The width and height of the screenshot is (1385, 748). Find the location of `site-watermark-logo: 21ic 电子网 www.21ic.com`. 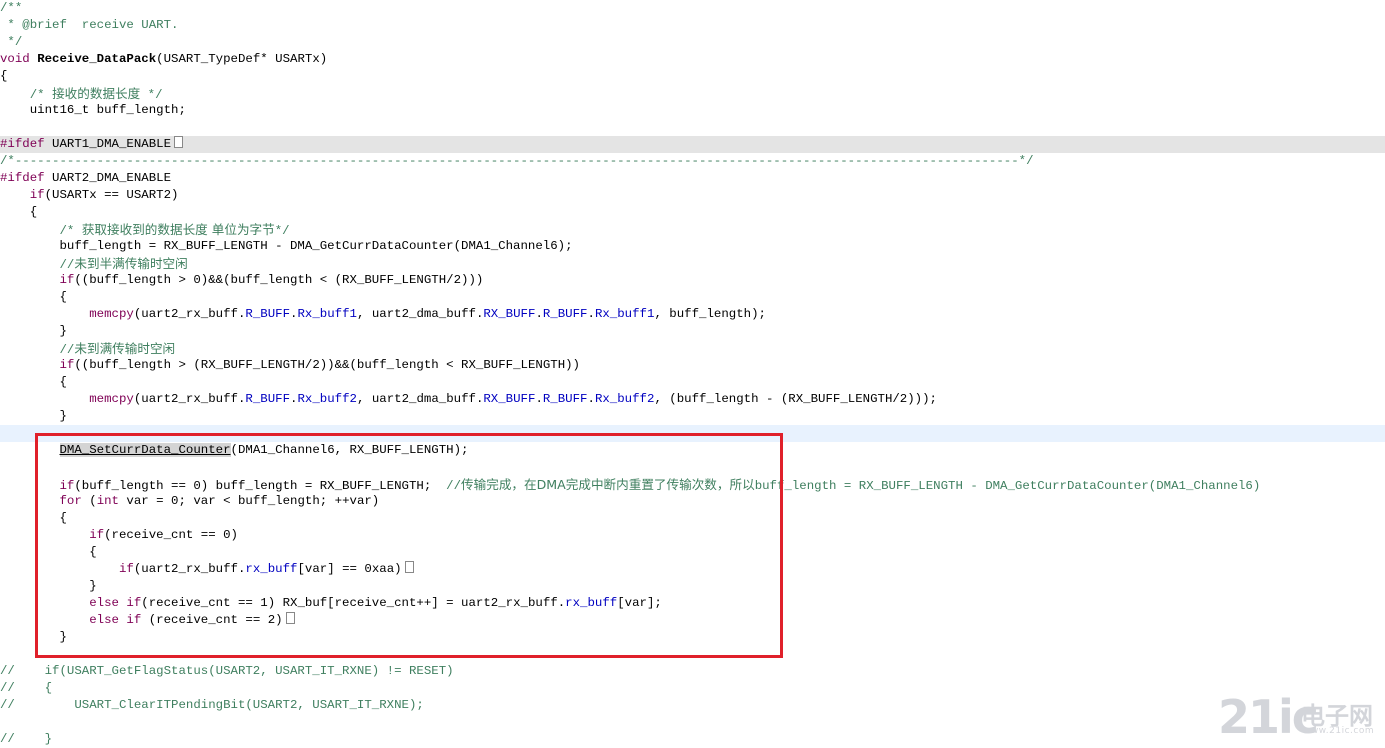

site-watermark-logo: 21ic 电子网 www.21ic.com is located at coordinates (1299, 717).